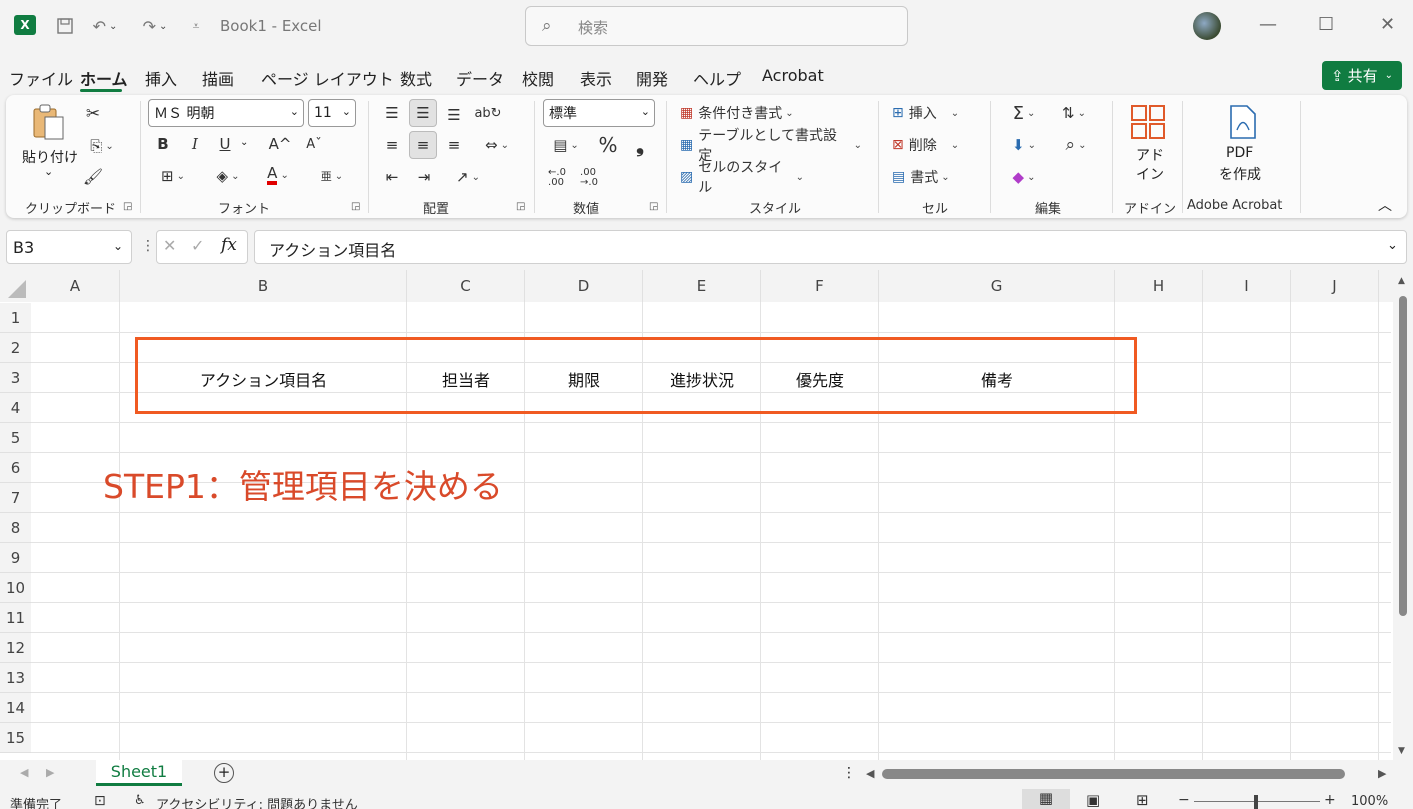  What do you see at coordinates (41, 78) in the screenshot?
I see `tab-file: ファイル` at bounding box center [41, 78].